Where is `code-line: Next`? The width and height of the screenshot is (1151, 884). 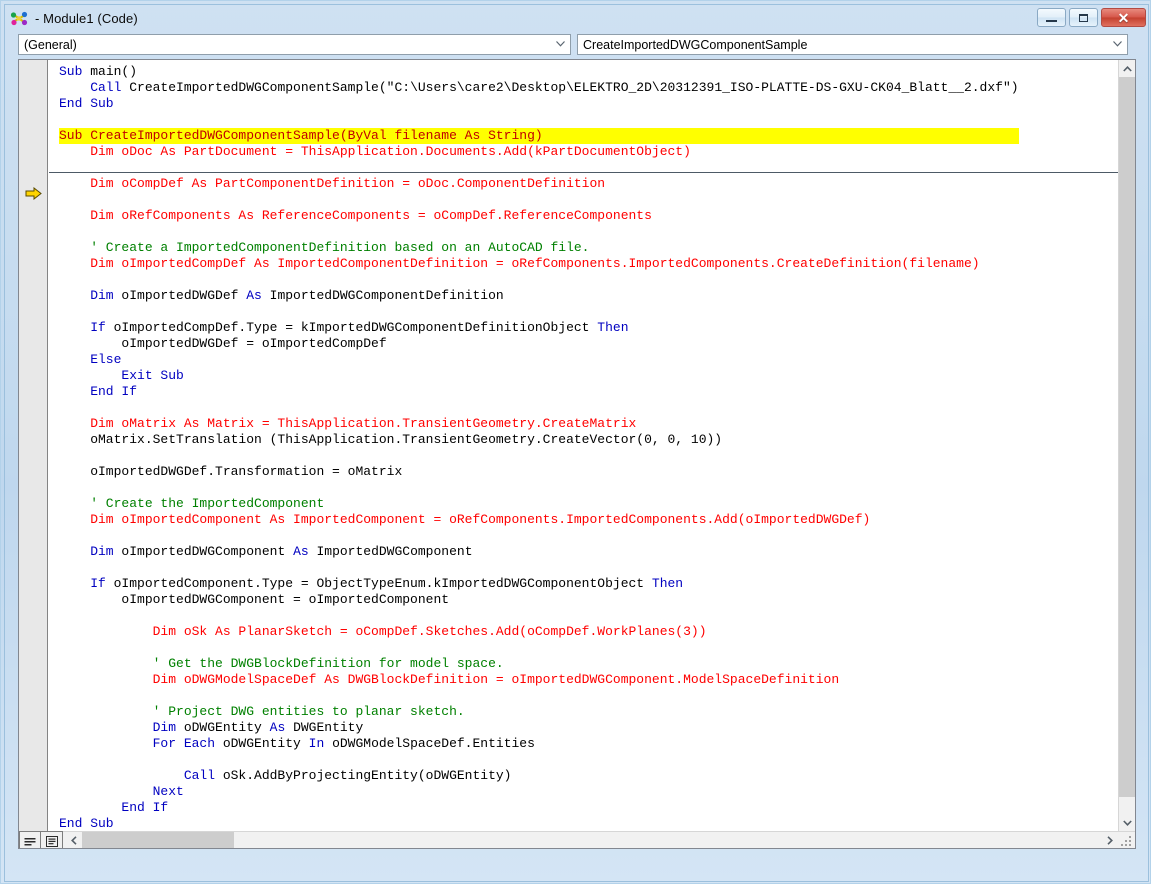
code-line: Next is located at coordinates (539, 792).